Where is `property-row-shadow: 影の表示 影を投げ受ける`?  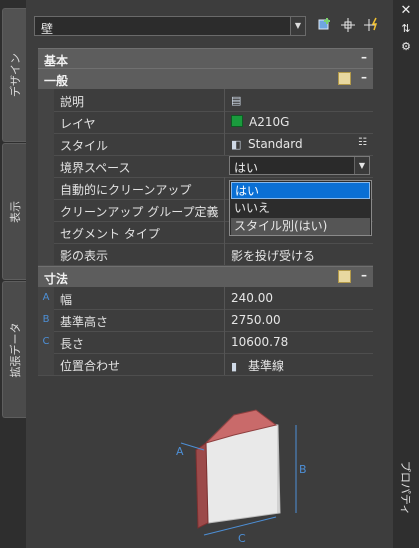
property-row-shadow: 影の表示 影を投げ受ける is located at coordinates (205, 254).